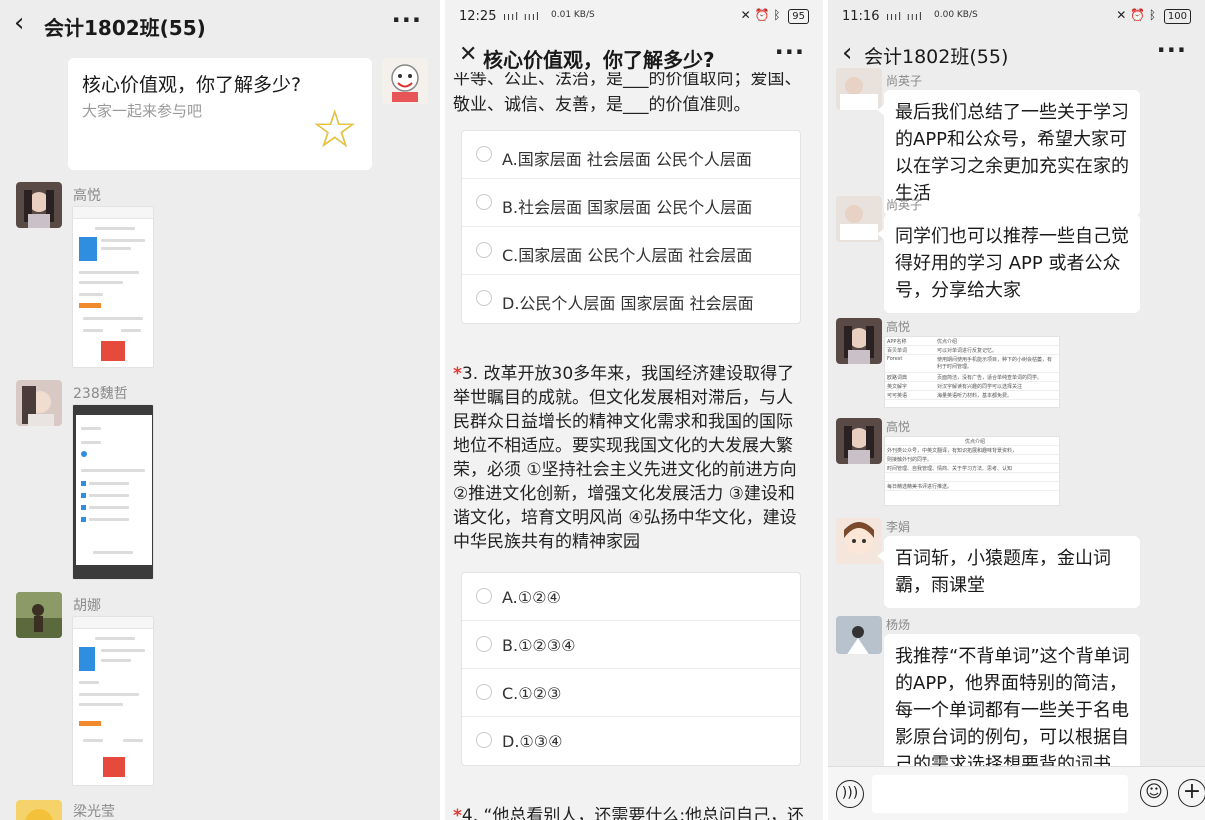  What do you see at coordinates (87, 196) in the screenshot?
I see `sender-name: 高悦` at bounding box center [87, 196].